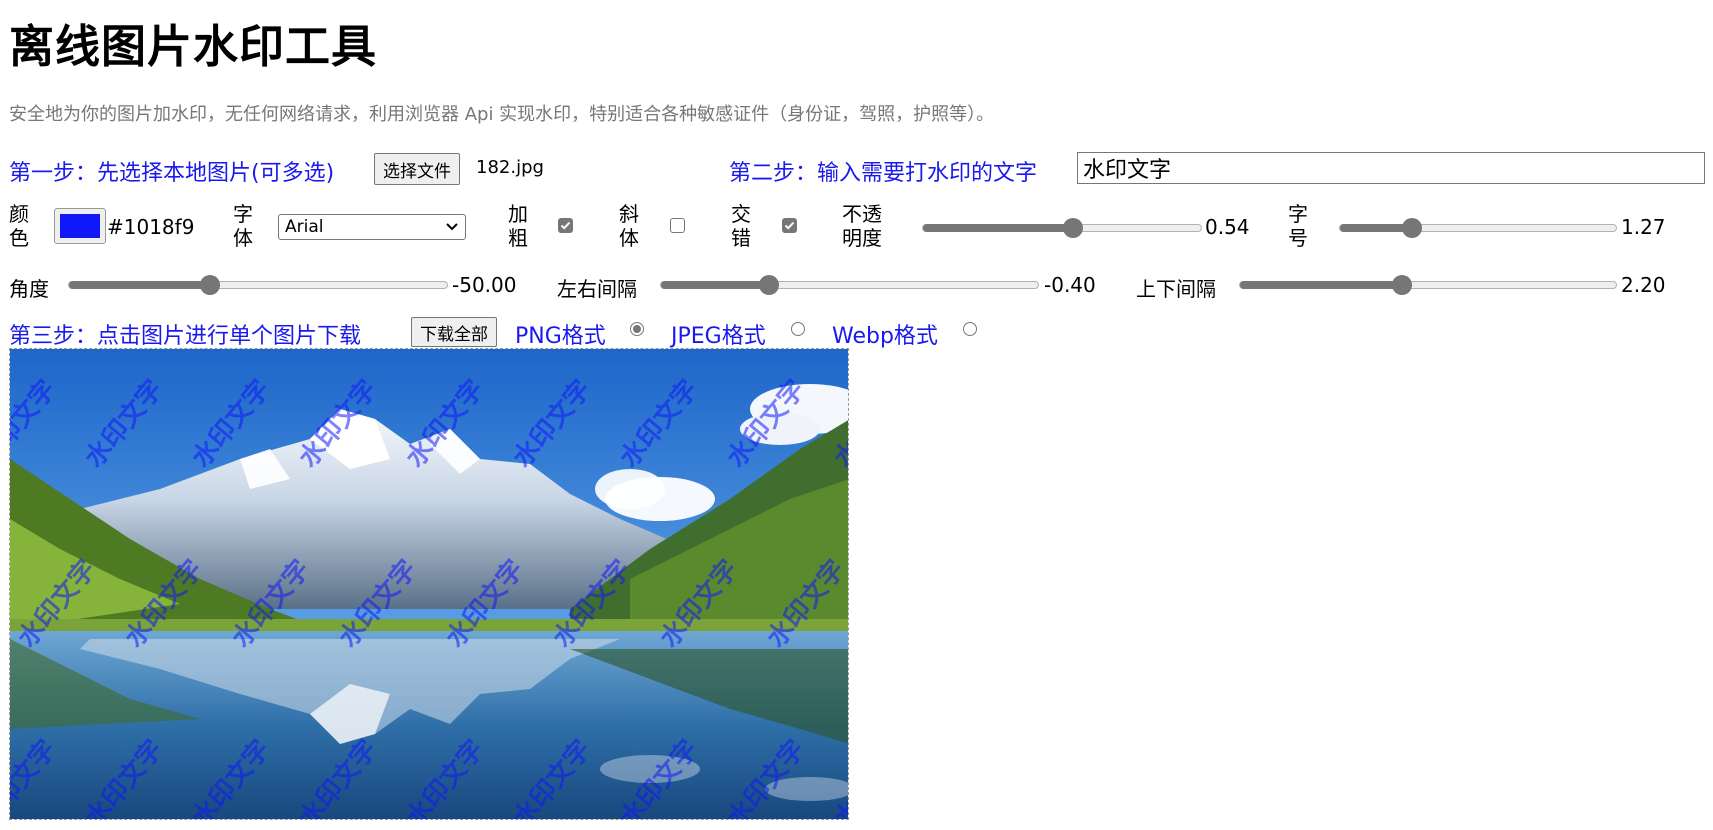 The image size is (1713, 830). I want to click on bold-checkbox, so click(565, 225).